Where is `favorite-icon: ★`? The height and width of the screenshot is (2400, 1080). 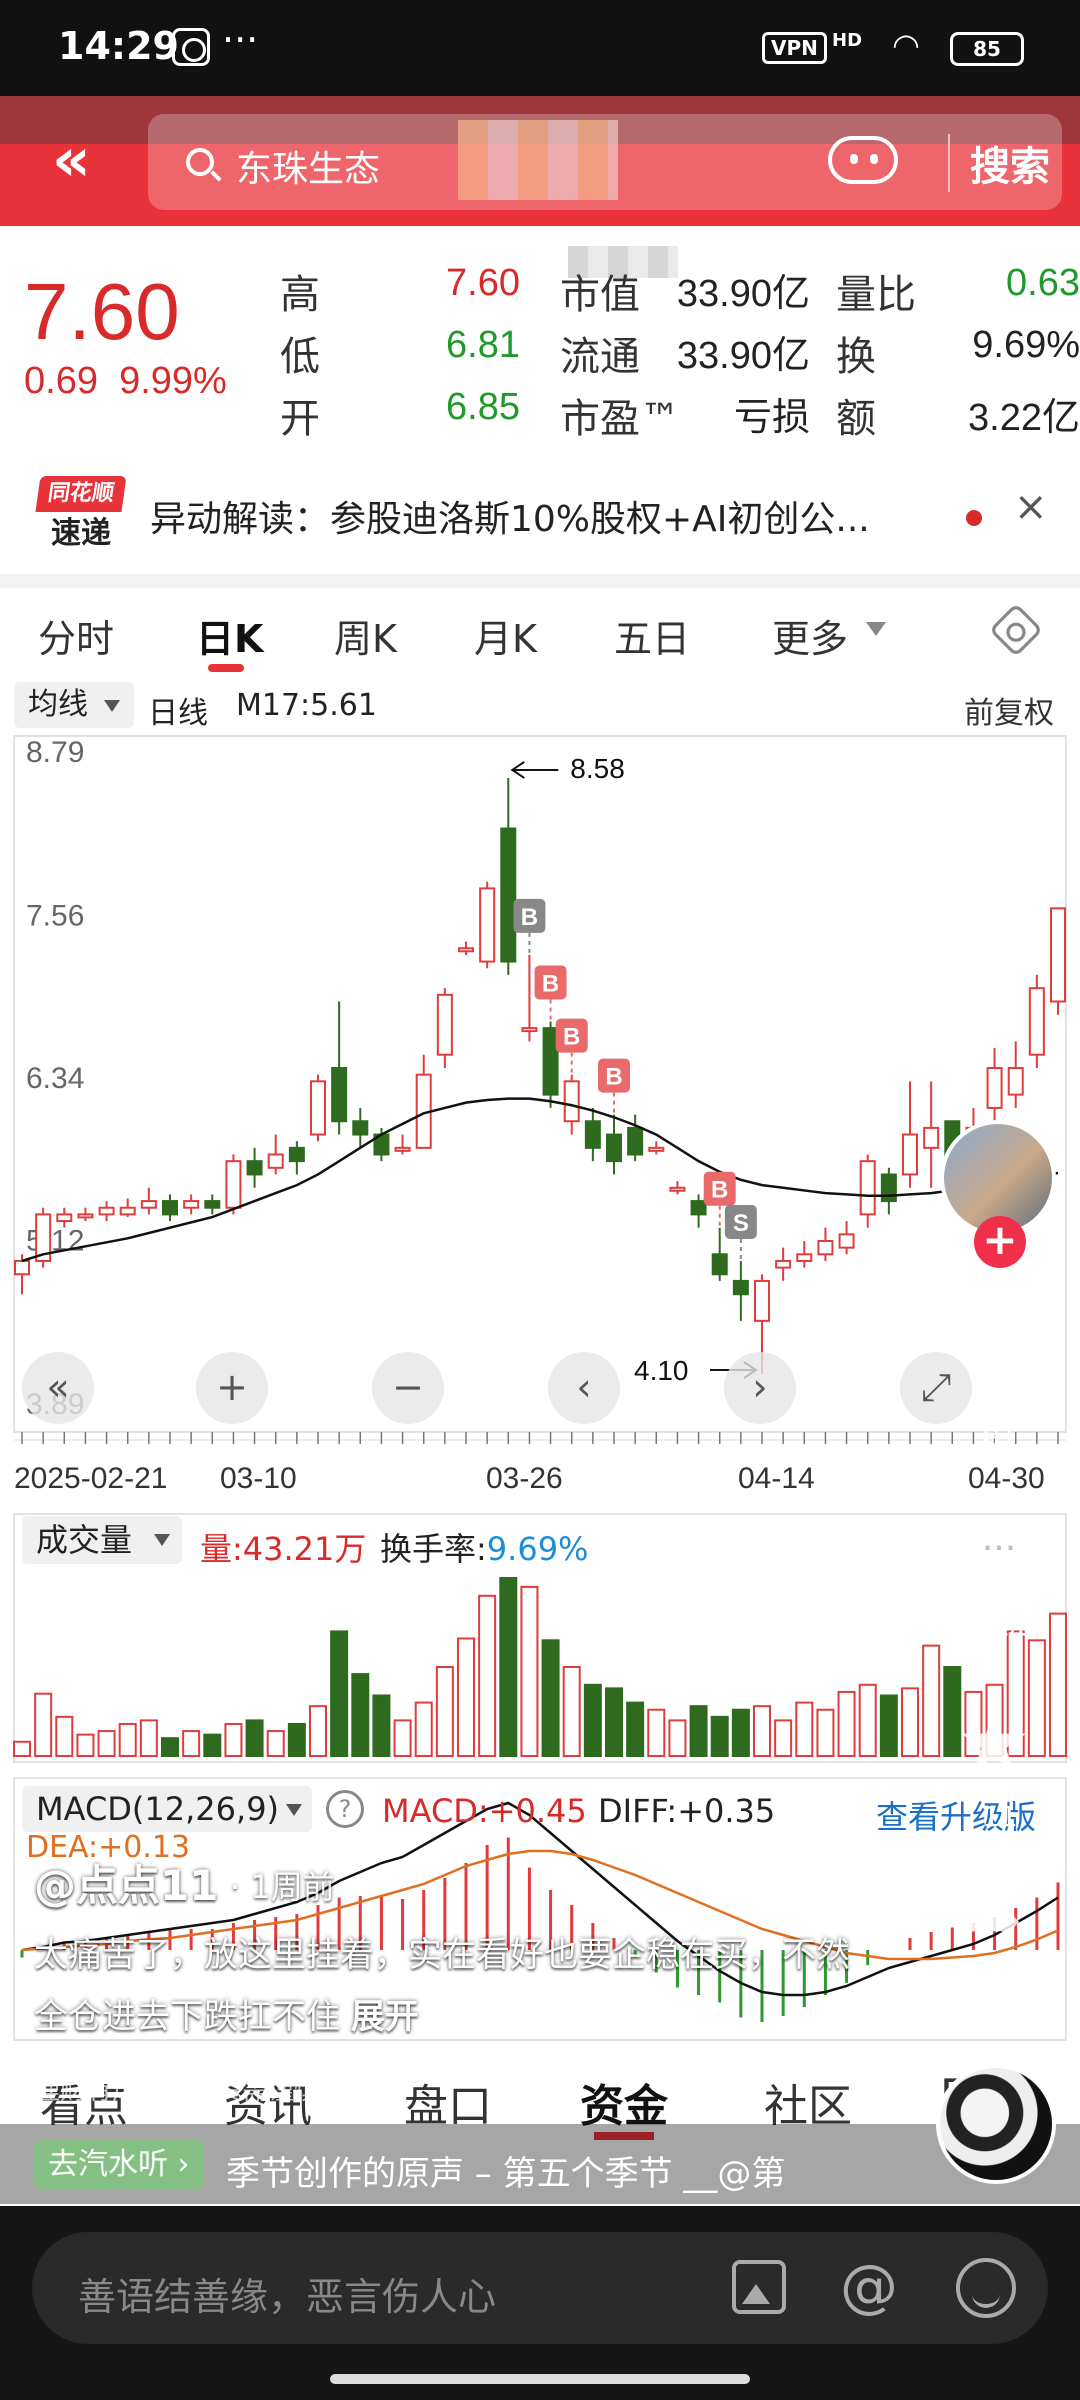
favorite-icon: ★ is located at coordinates (993, 1742).